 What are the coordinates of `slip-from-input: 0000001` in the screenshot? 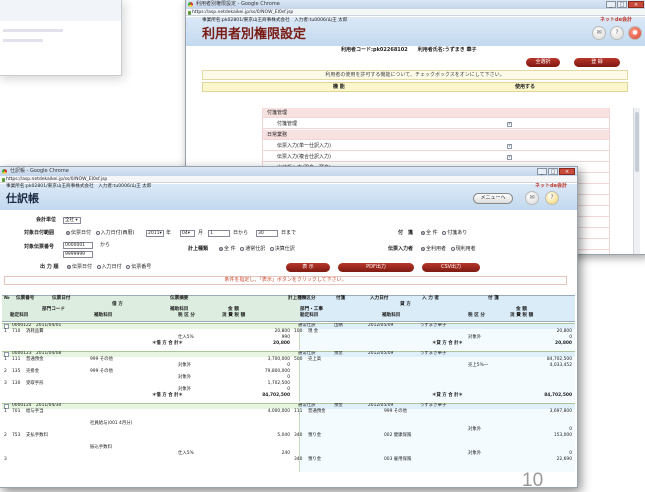 It's located at (78, 245).